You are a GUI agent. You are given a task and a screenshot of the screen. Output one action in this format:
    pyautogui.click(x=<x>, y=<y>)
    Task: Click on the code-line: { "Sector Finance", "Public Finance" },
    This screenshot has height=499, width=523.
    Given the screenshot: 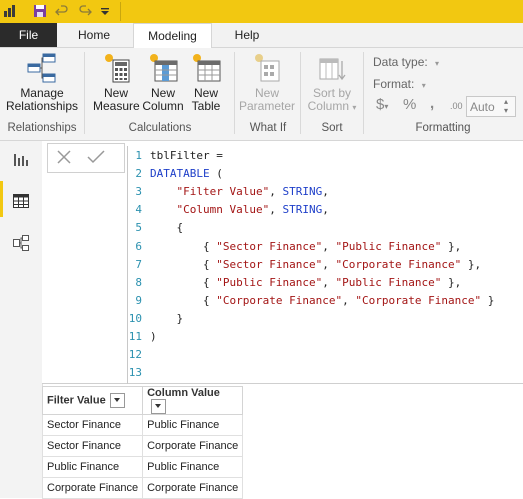 What is the action you would take?
    pyautogui.click(x=306, y=246)
    